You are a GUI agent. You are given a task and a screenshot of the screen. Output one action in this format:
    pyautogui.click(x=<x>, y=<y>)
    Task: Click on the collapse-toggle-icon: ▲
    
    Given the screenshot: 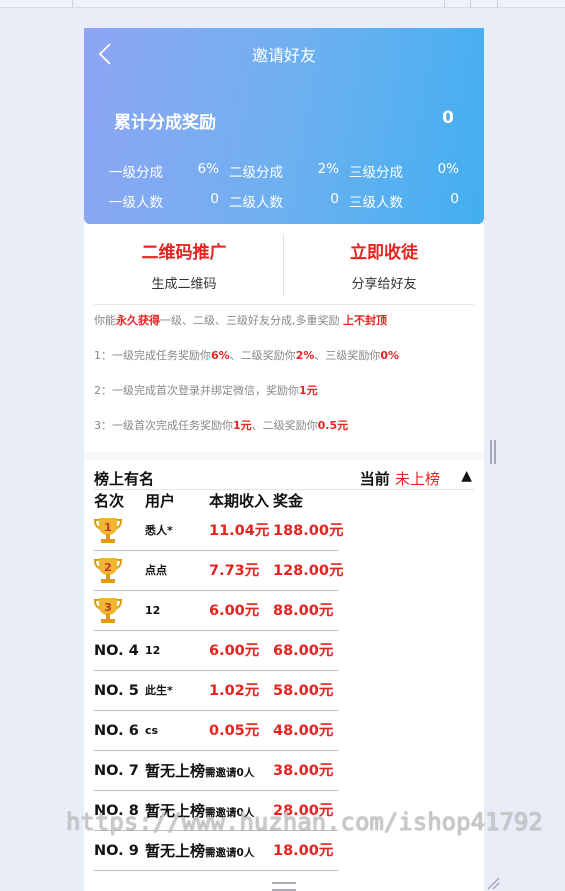 What is the action you would take?
    pyautogui.click(x=466, y=476)
    